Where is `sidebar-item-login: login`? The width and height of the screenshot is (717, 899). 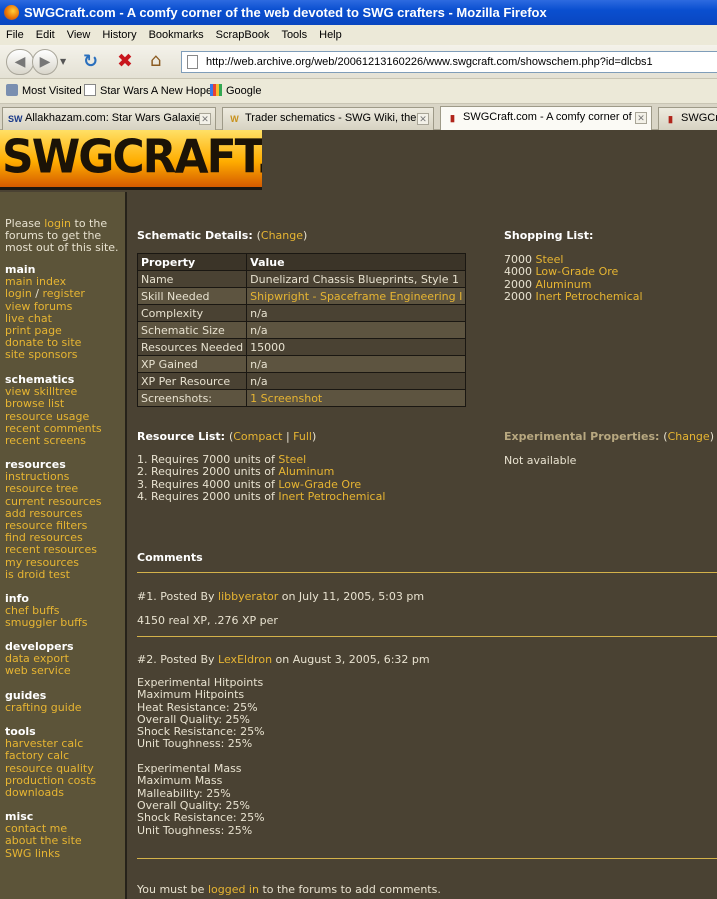
sidebar-item-login: login is located at coordinates (18, 293).